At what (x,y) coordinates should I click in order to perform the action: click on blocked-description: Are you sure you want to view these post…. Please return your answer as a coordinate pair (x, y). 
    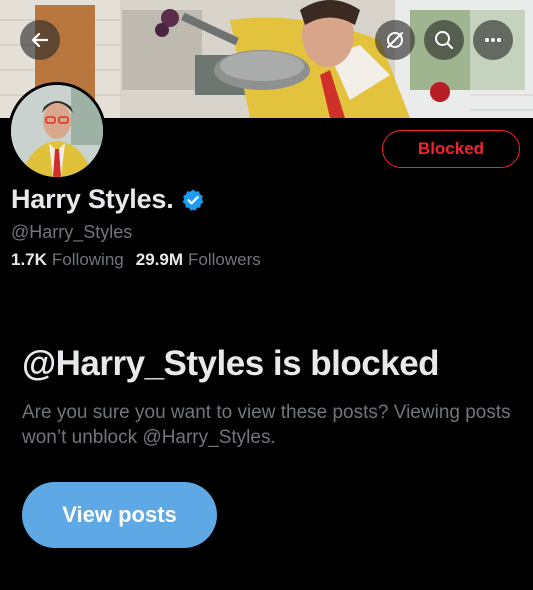
    Looking at the image, I should click on (266, 425).